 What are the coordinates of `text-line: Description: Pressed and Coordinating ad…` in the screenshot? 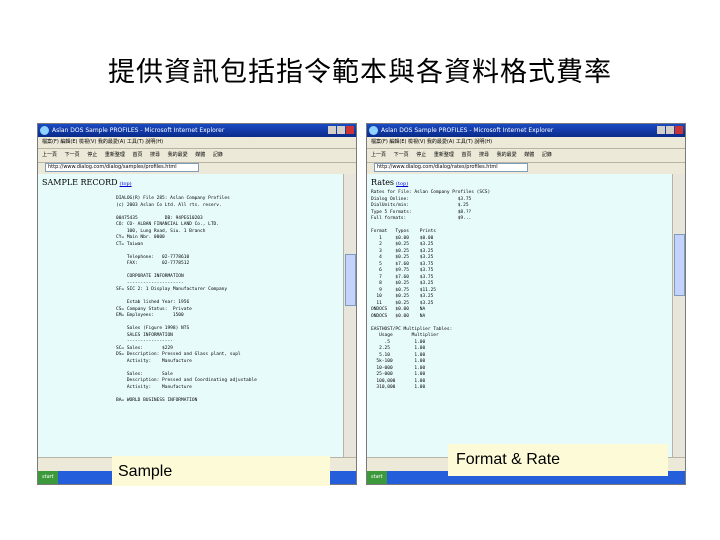 It's located at (186, 380).